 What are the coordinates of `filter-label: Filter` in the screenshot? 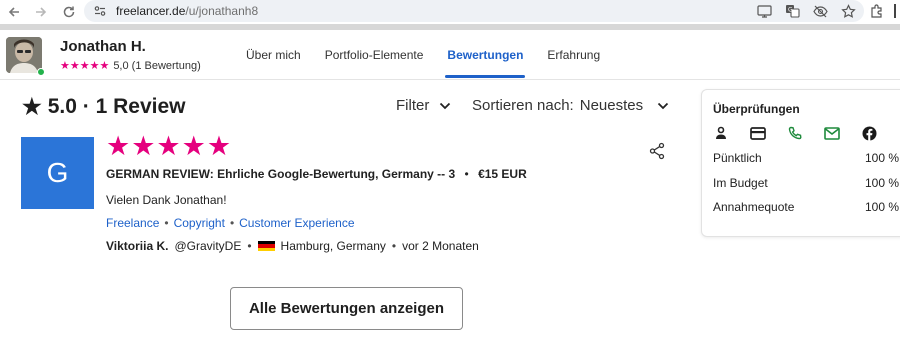 It's located at (413, 105).